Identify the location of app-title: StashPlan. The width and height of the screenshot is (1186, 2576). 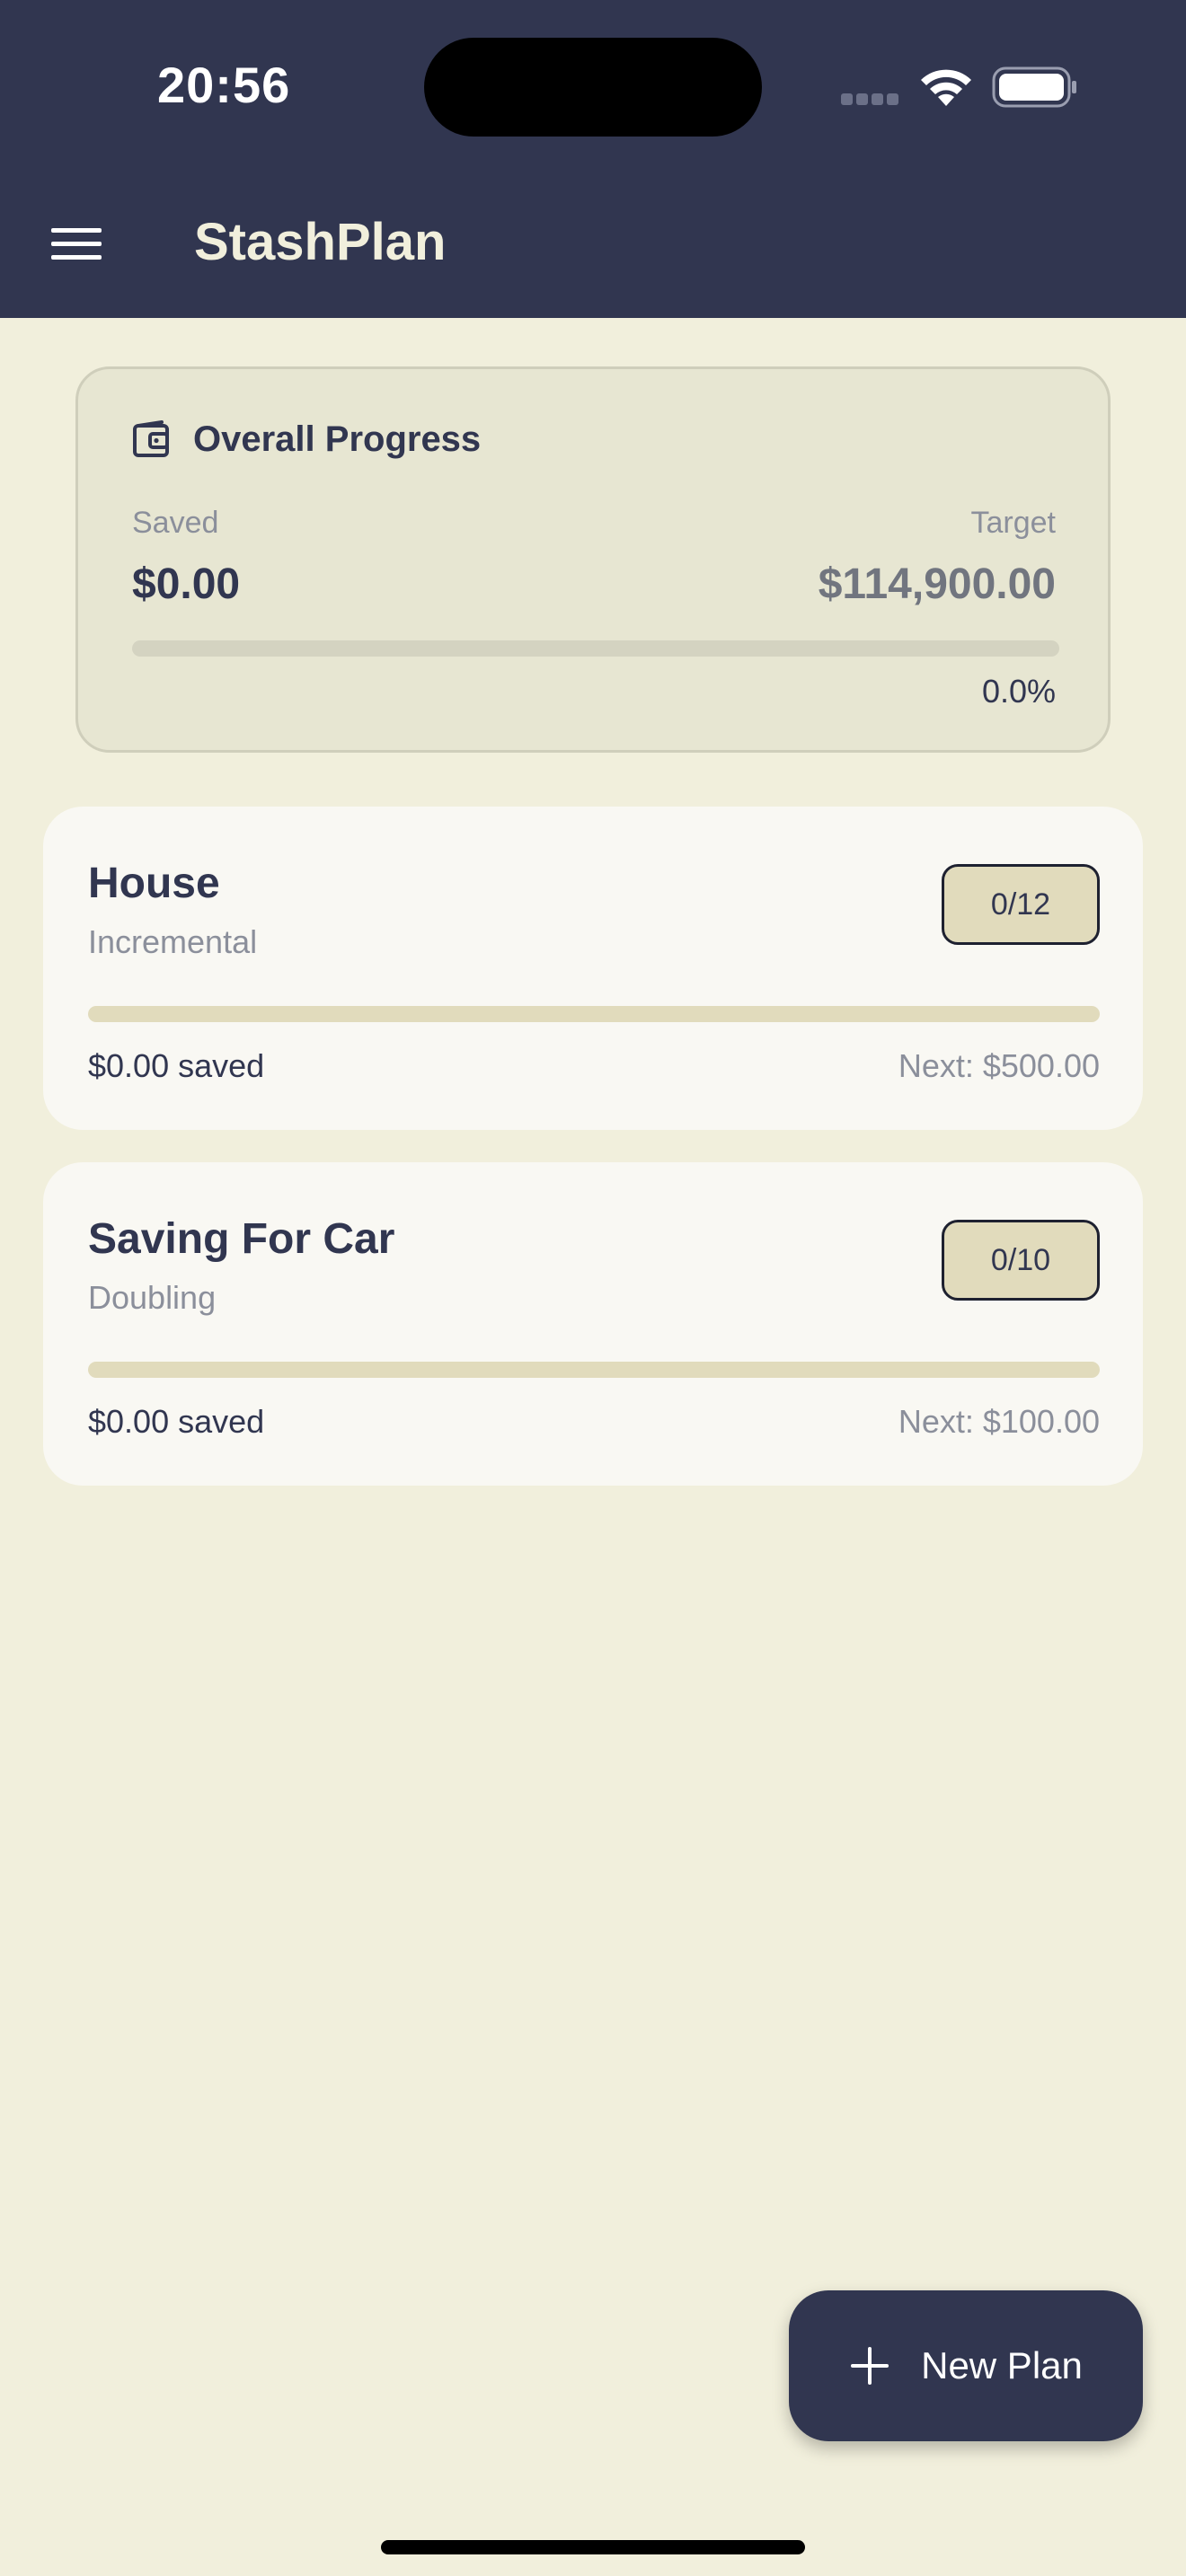
(320, 242).